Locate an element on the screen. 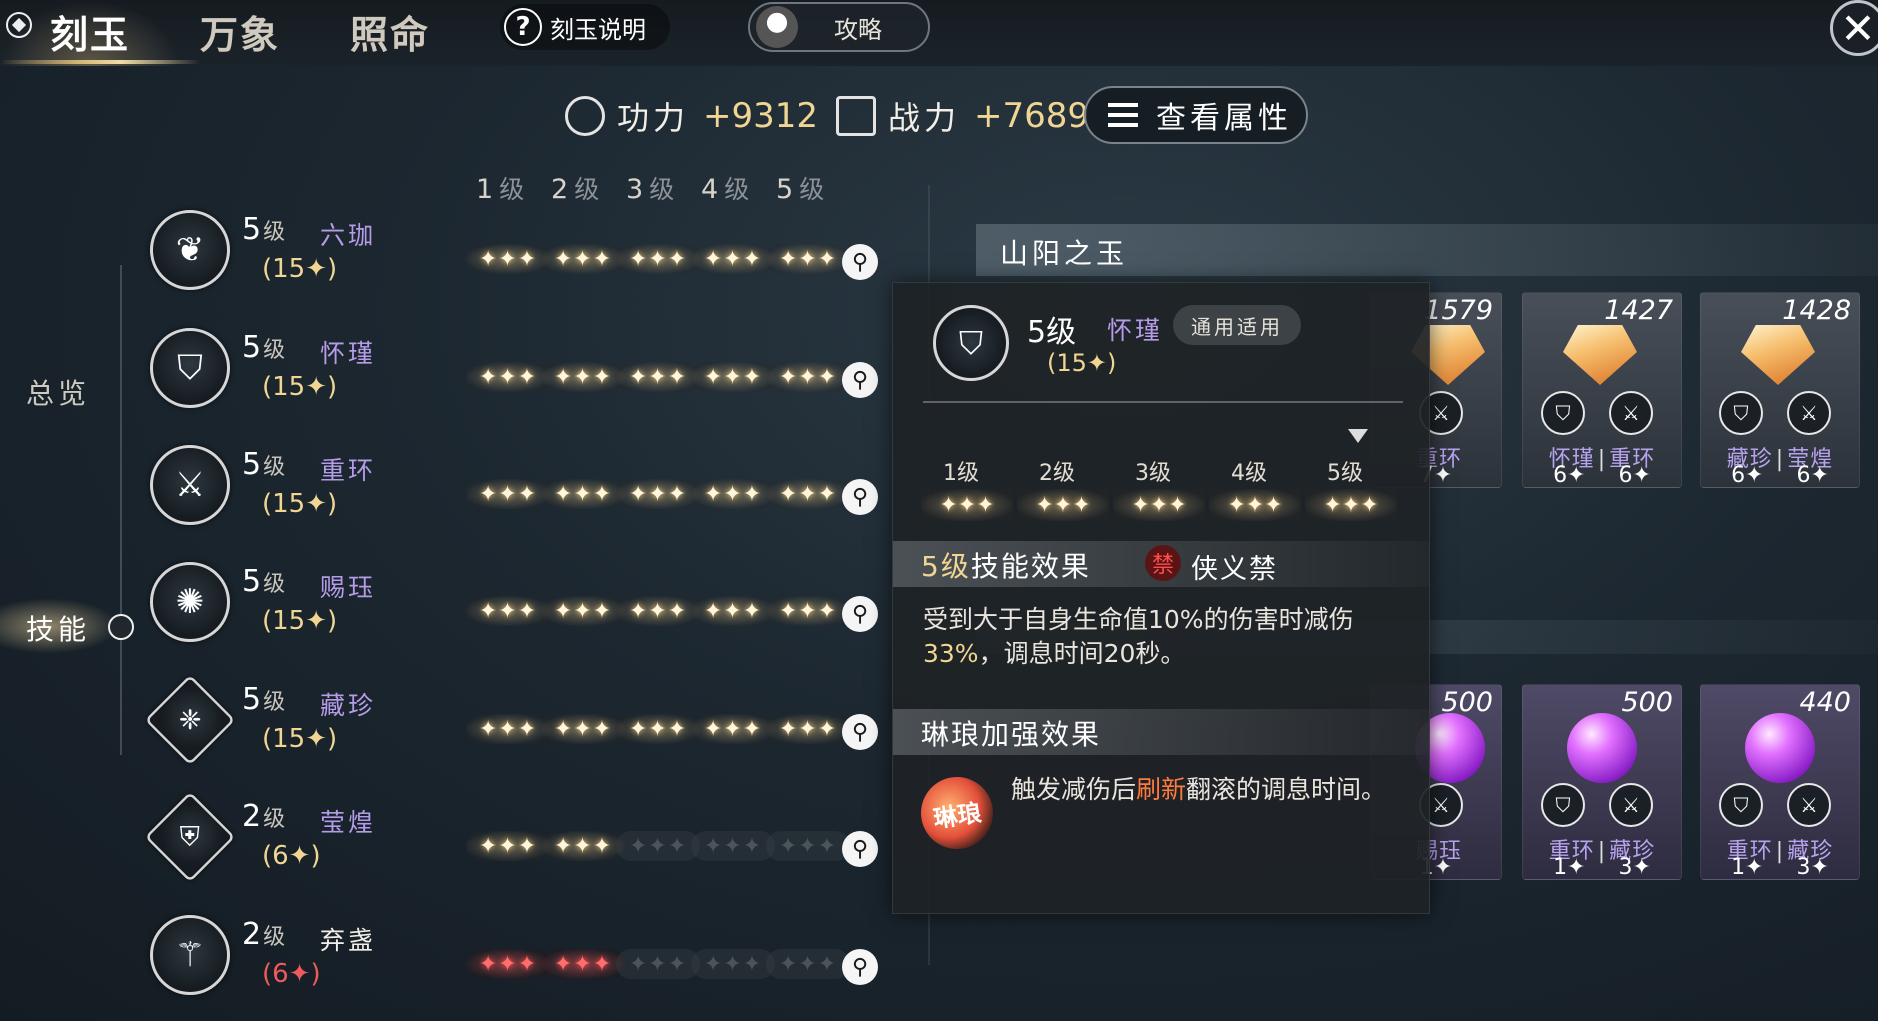 The image size is (1878, 1021). popup-tag: 通用适用 is located at coordinates (1237, 325).